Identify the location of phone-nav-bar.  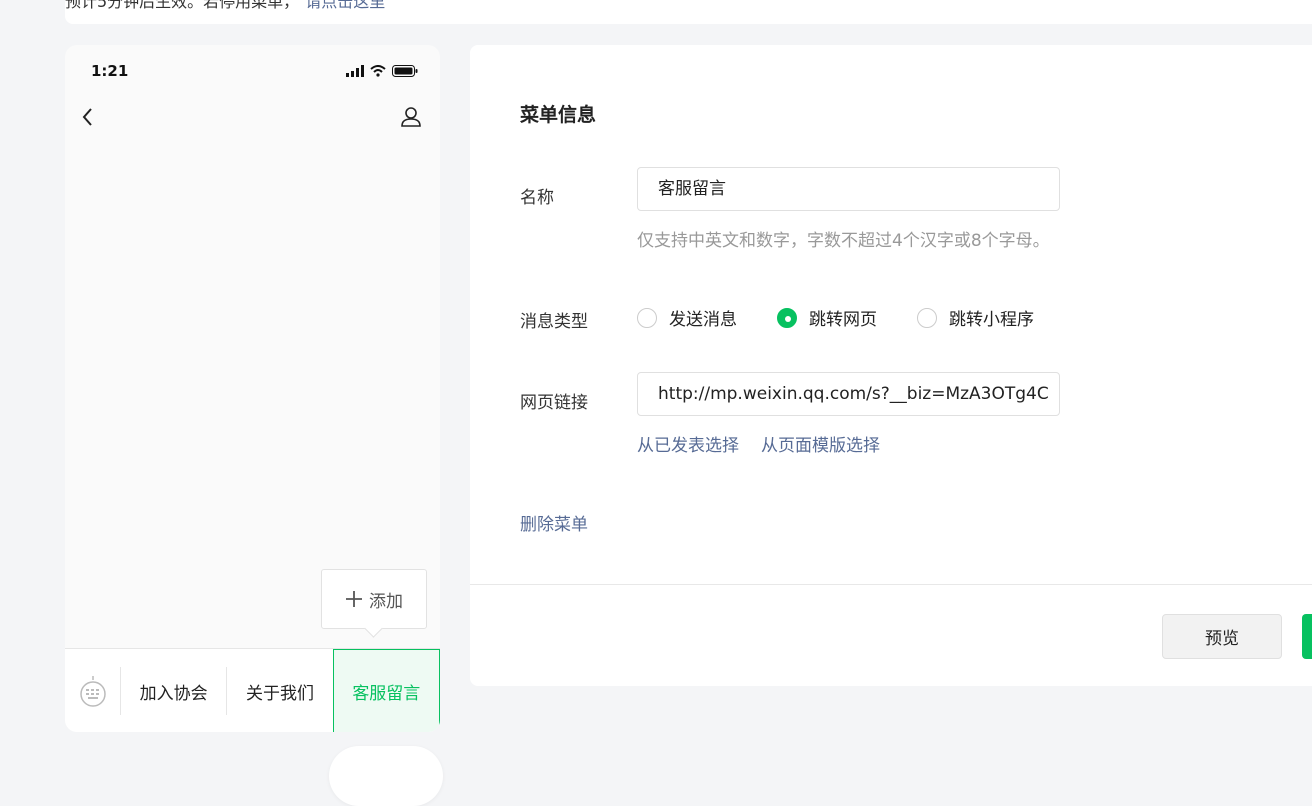
(252, 117).